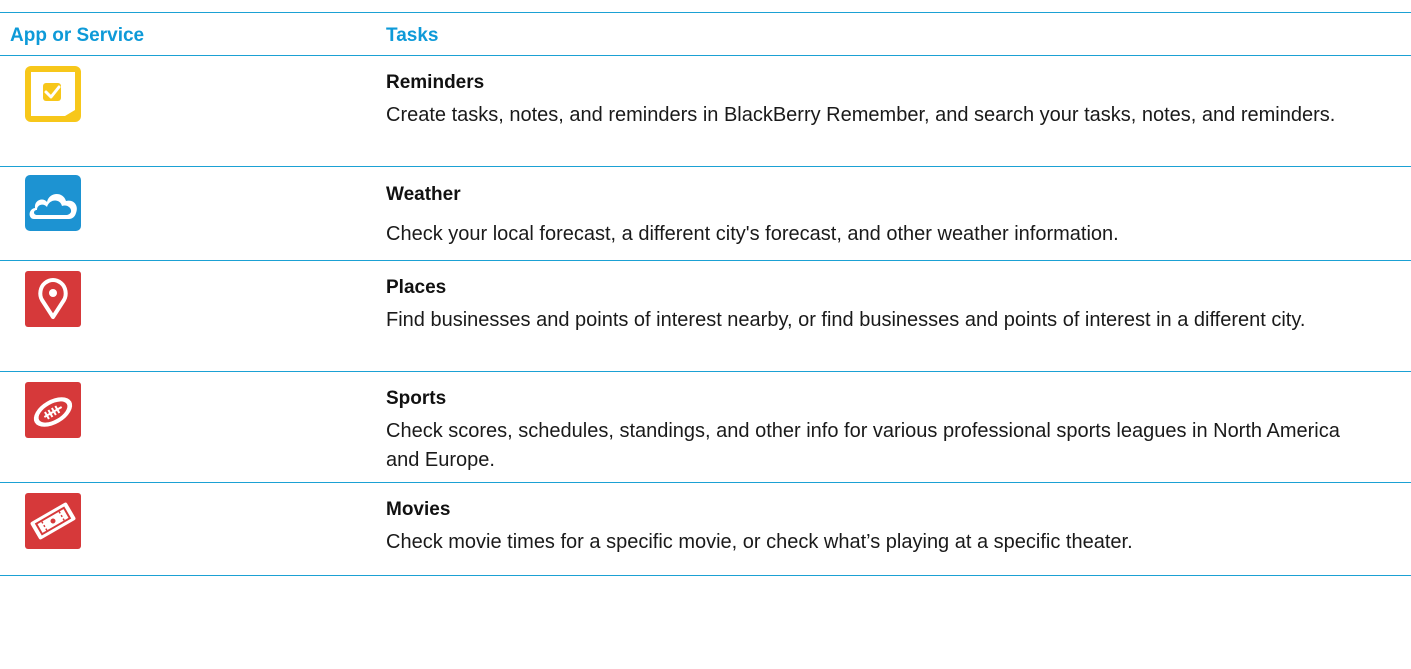 Image resolution: width=1411 pixels, height=669 pixels. What do you see at coordinates (435, 82) in the screenshot?
I see `task-title: Reminders` at bounding box center [435, 82].